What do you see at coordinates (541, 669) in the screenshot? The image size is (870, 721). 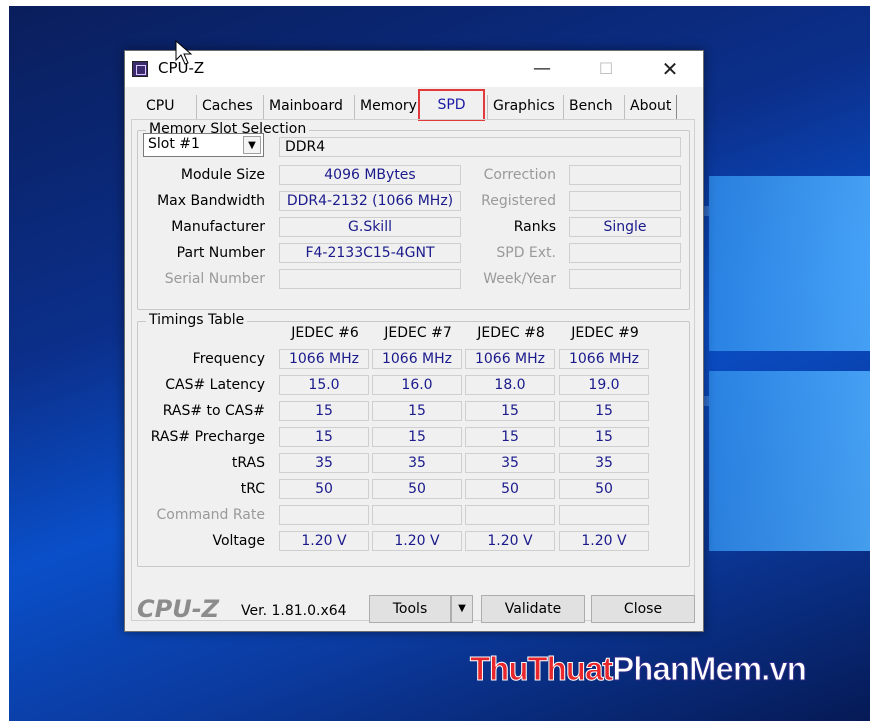 I see `watermark-part-1: ThuThuat` at bounding box center [541, 669].